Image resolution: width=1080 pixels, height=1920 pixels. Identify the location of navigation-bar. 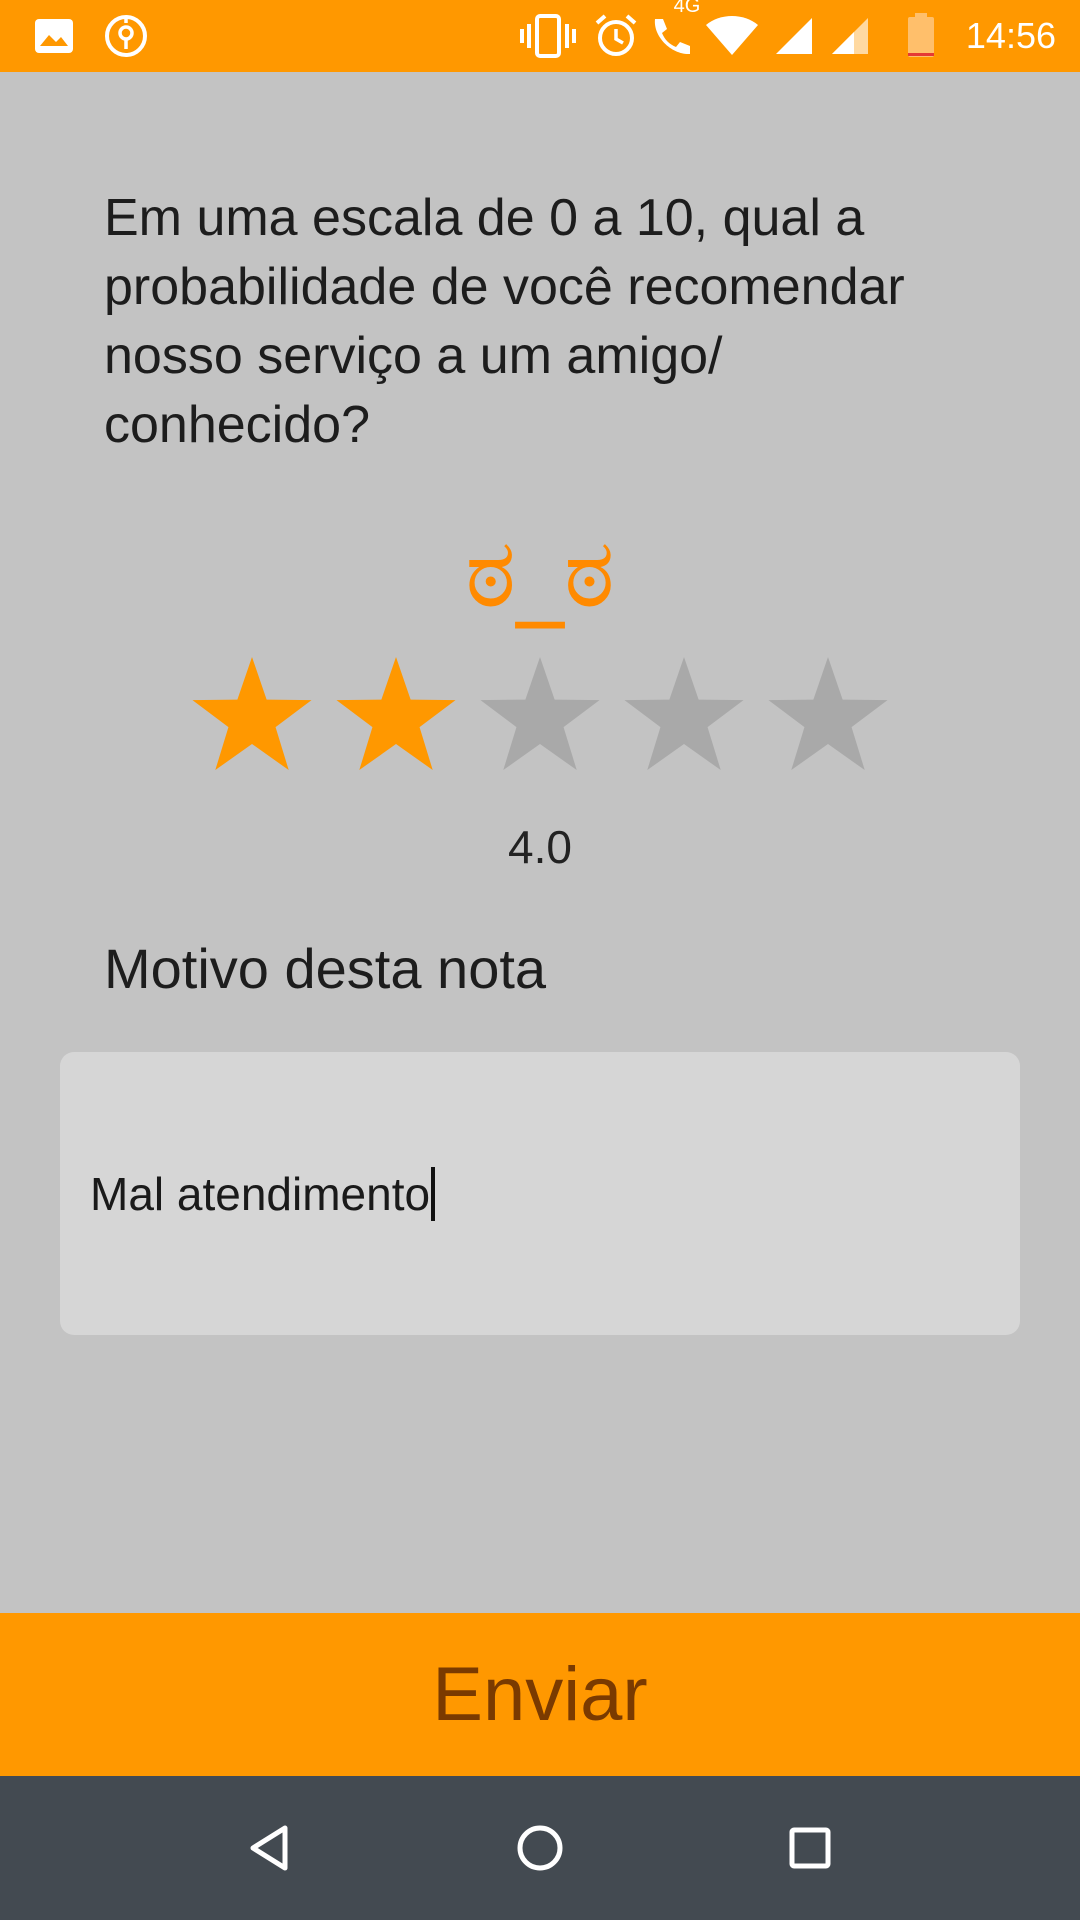
(540, 1848).